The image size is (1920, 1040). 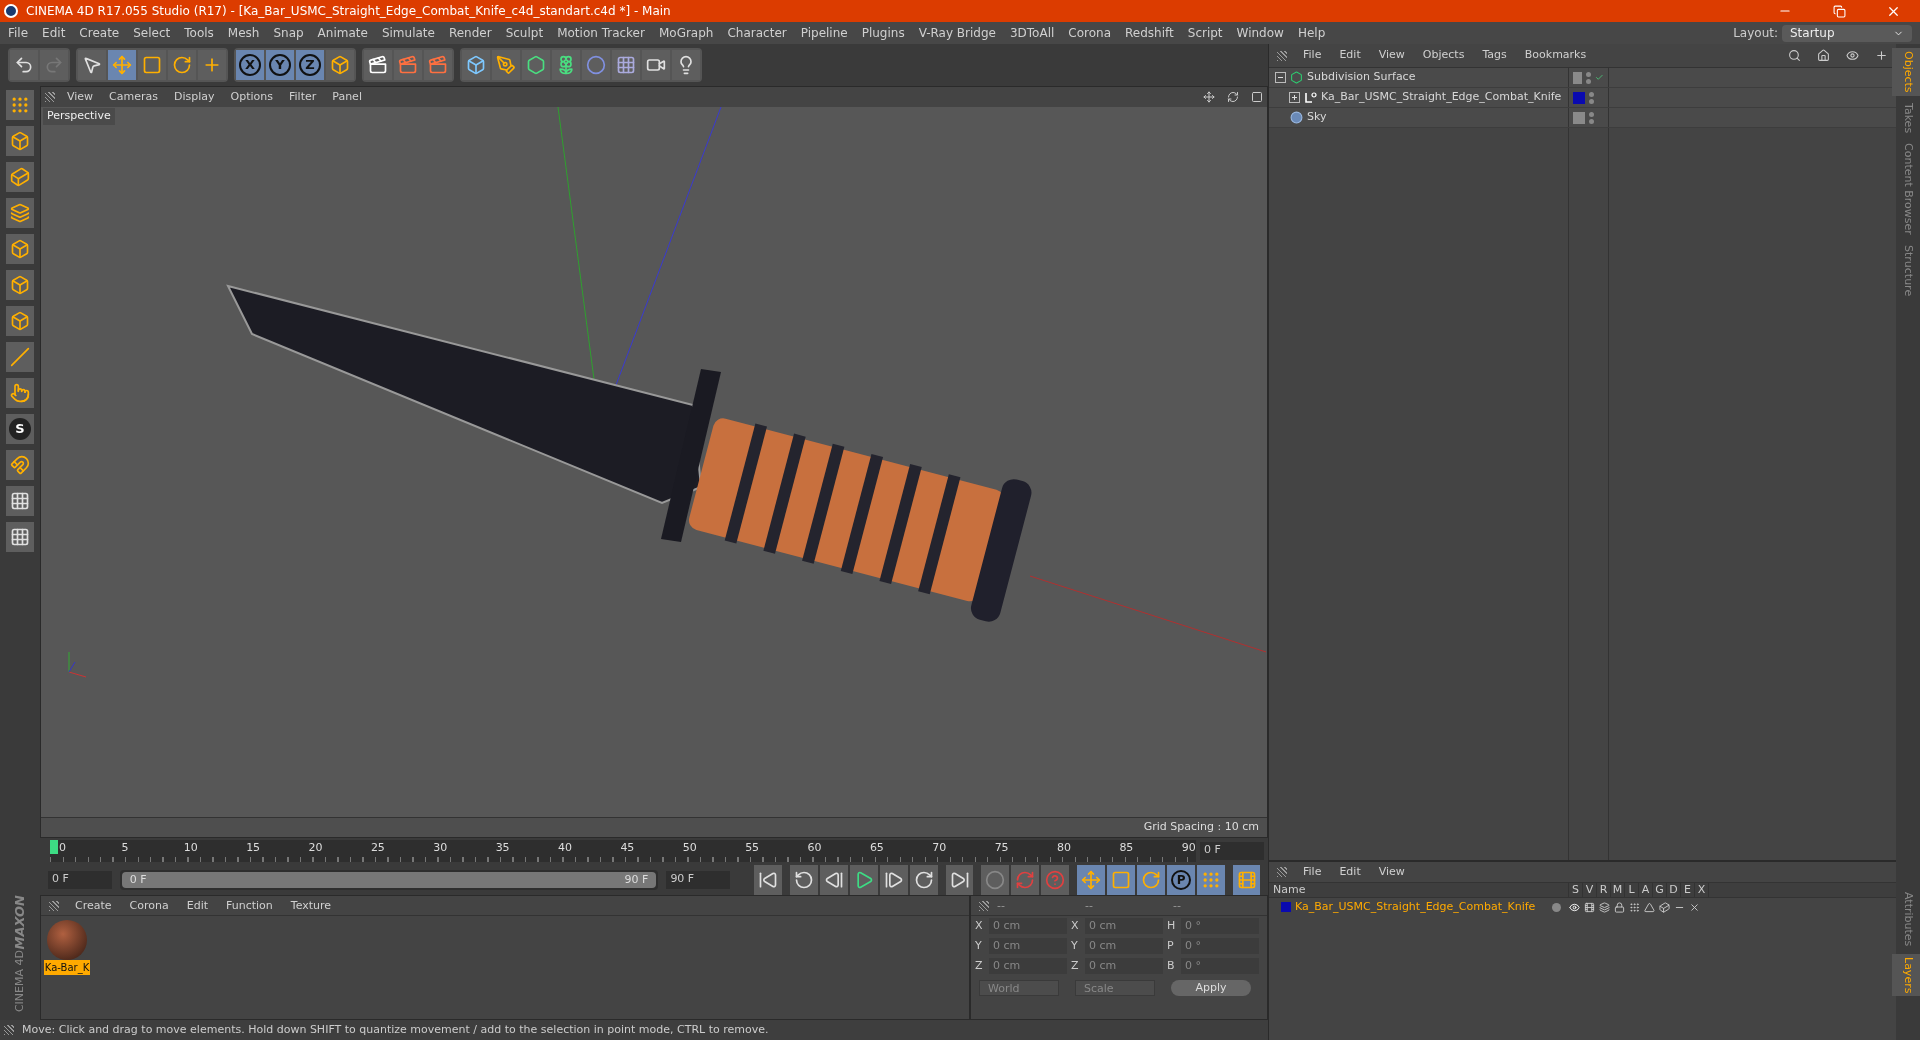 What do you see at coordinates (310, 65) in the screenshot?
I see `axis-lock-button: Z` at bounding box center [310, 65].